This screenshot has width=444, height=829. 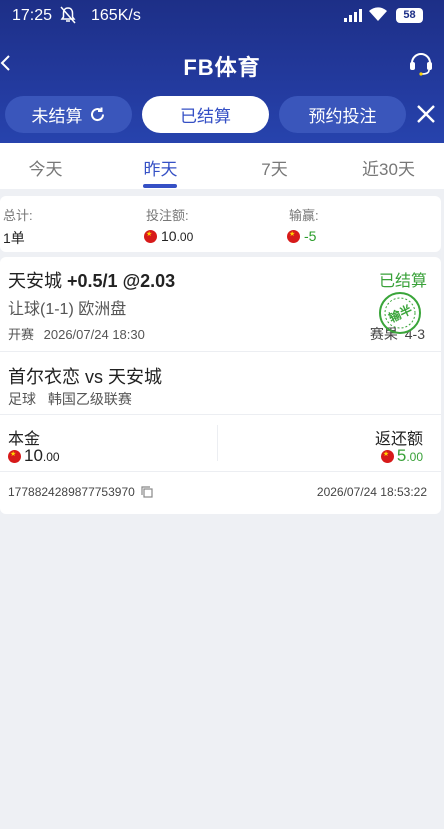 I want to click on start-label: 开赛, so click(x=21, y=334).